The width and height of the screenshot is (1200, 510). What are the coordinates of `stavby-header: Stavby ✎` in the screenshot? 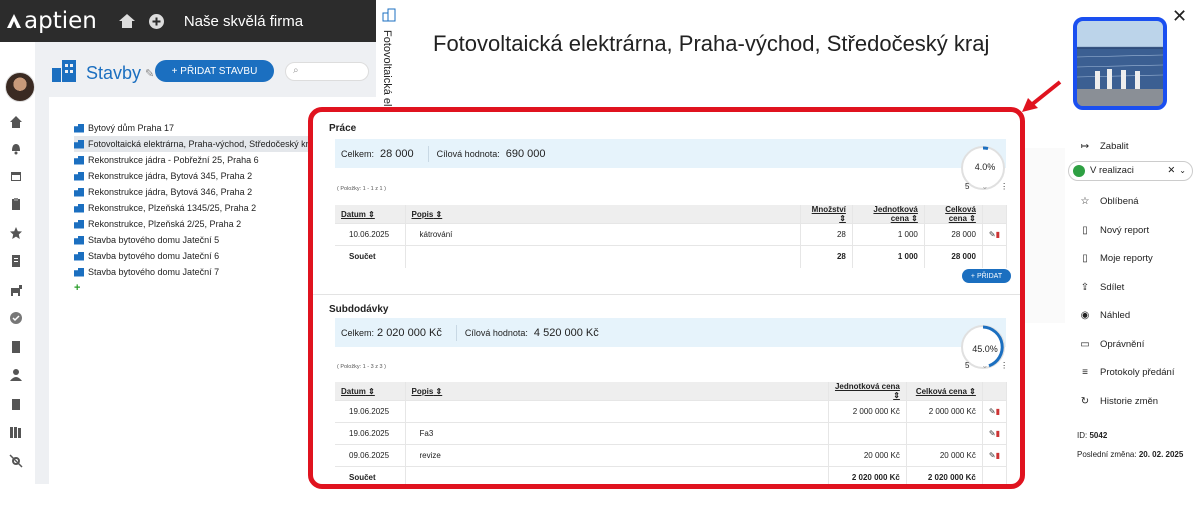 It's located at (103, 73).